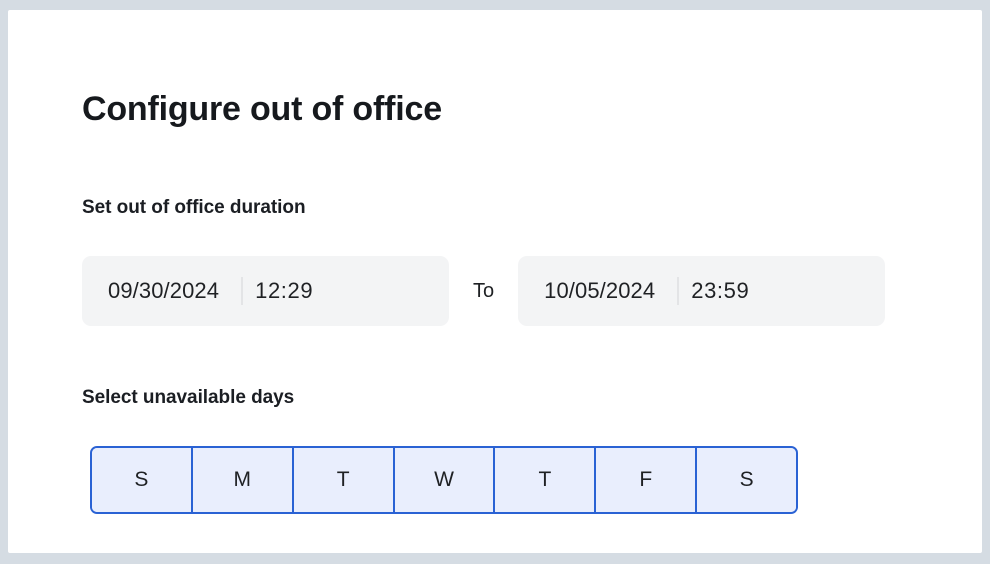 The image size is (990, 564). Describe the element at coordinates (284, 291) in the screenshot. I see `start-time-input: 12:29` at that location.